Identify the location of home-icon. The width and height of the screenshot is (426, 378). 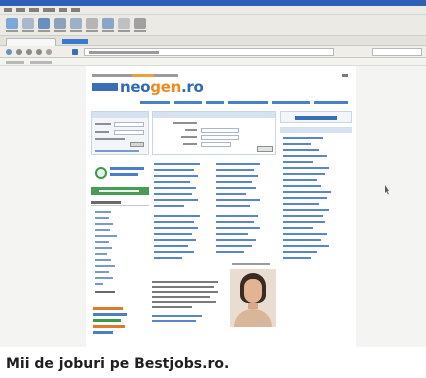
(39, 52).